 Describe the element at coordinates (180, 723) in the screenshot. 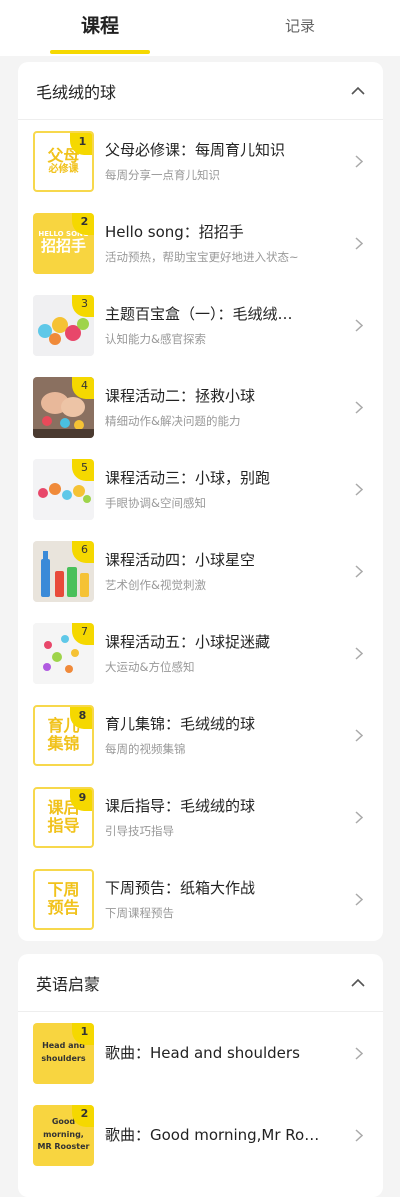

I see `item-title: 育儿集锦：毛绒绒的球` at that location.